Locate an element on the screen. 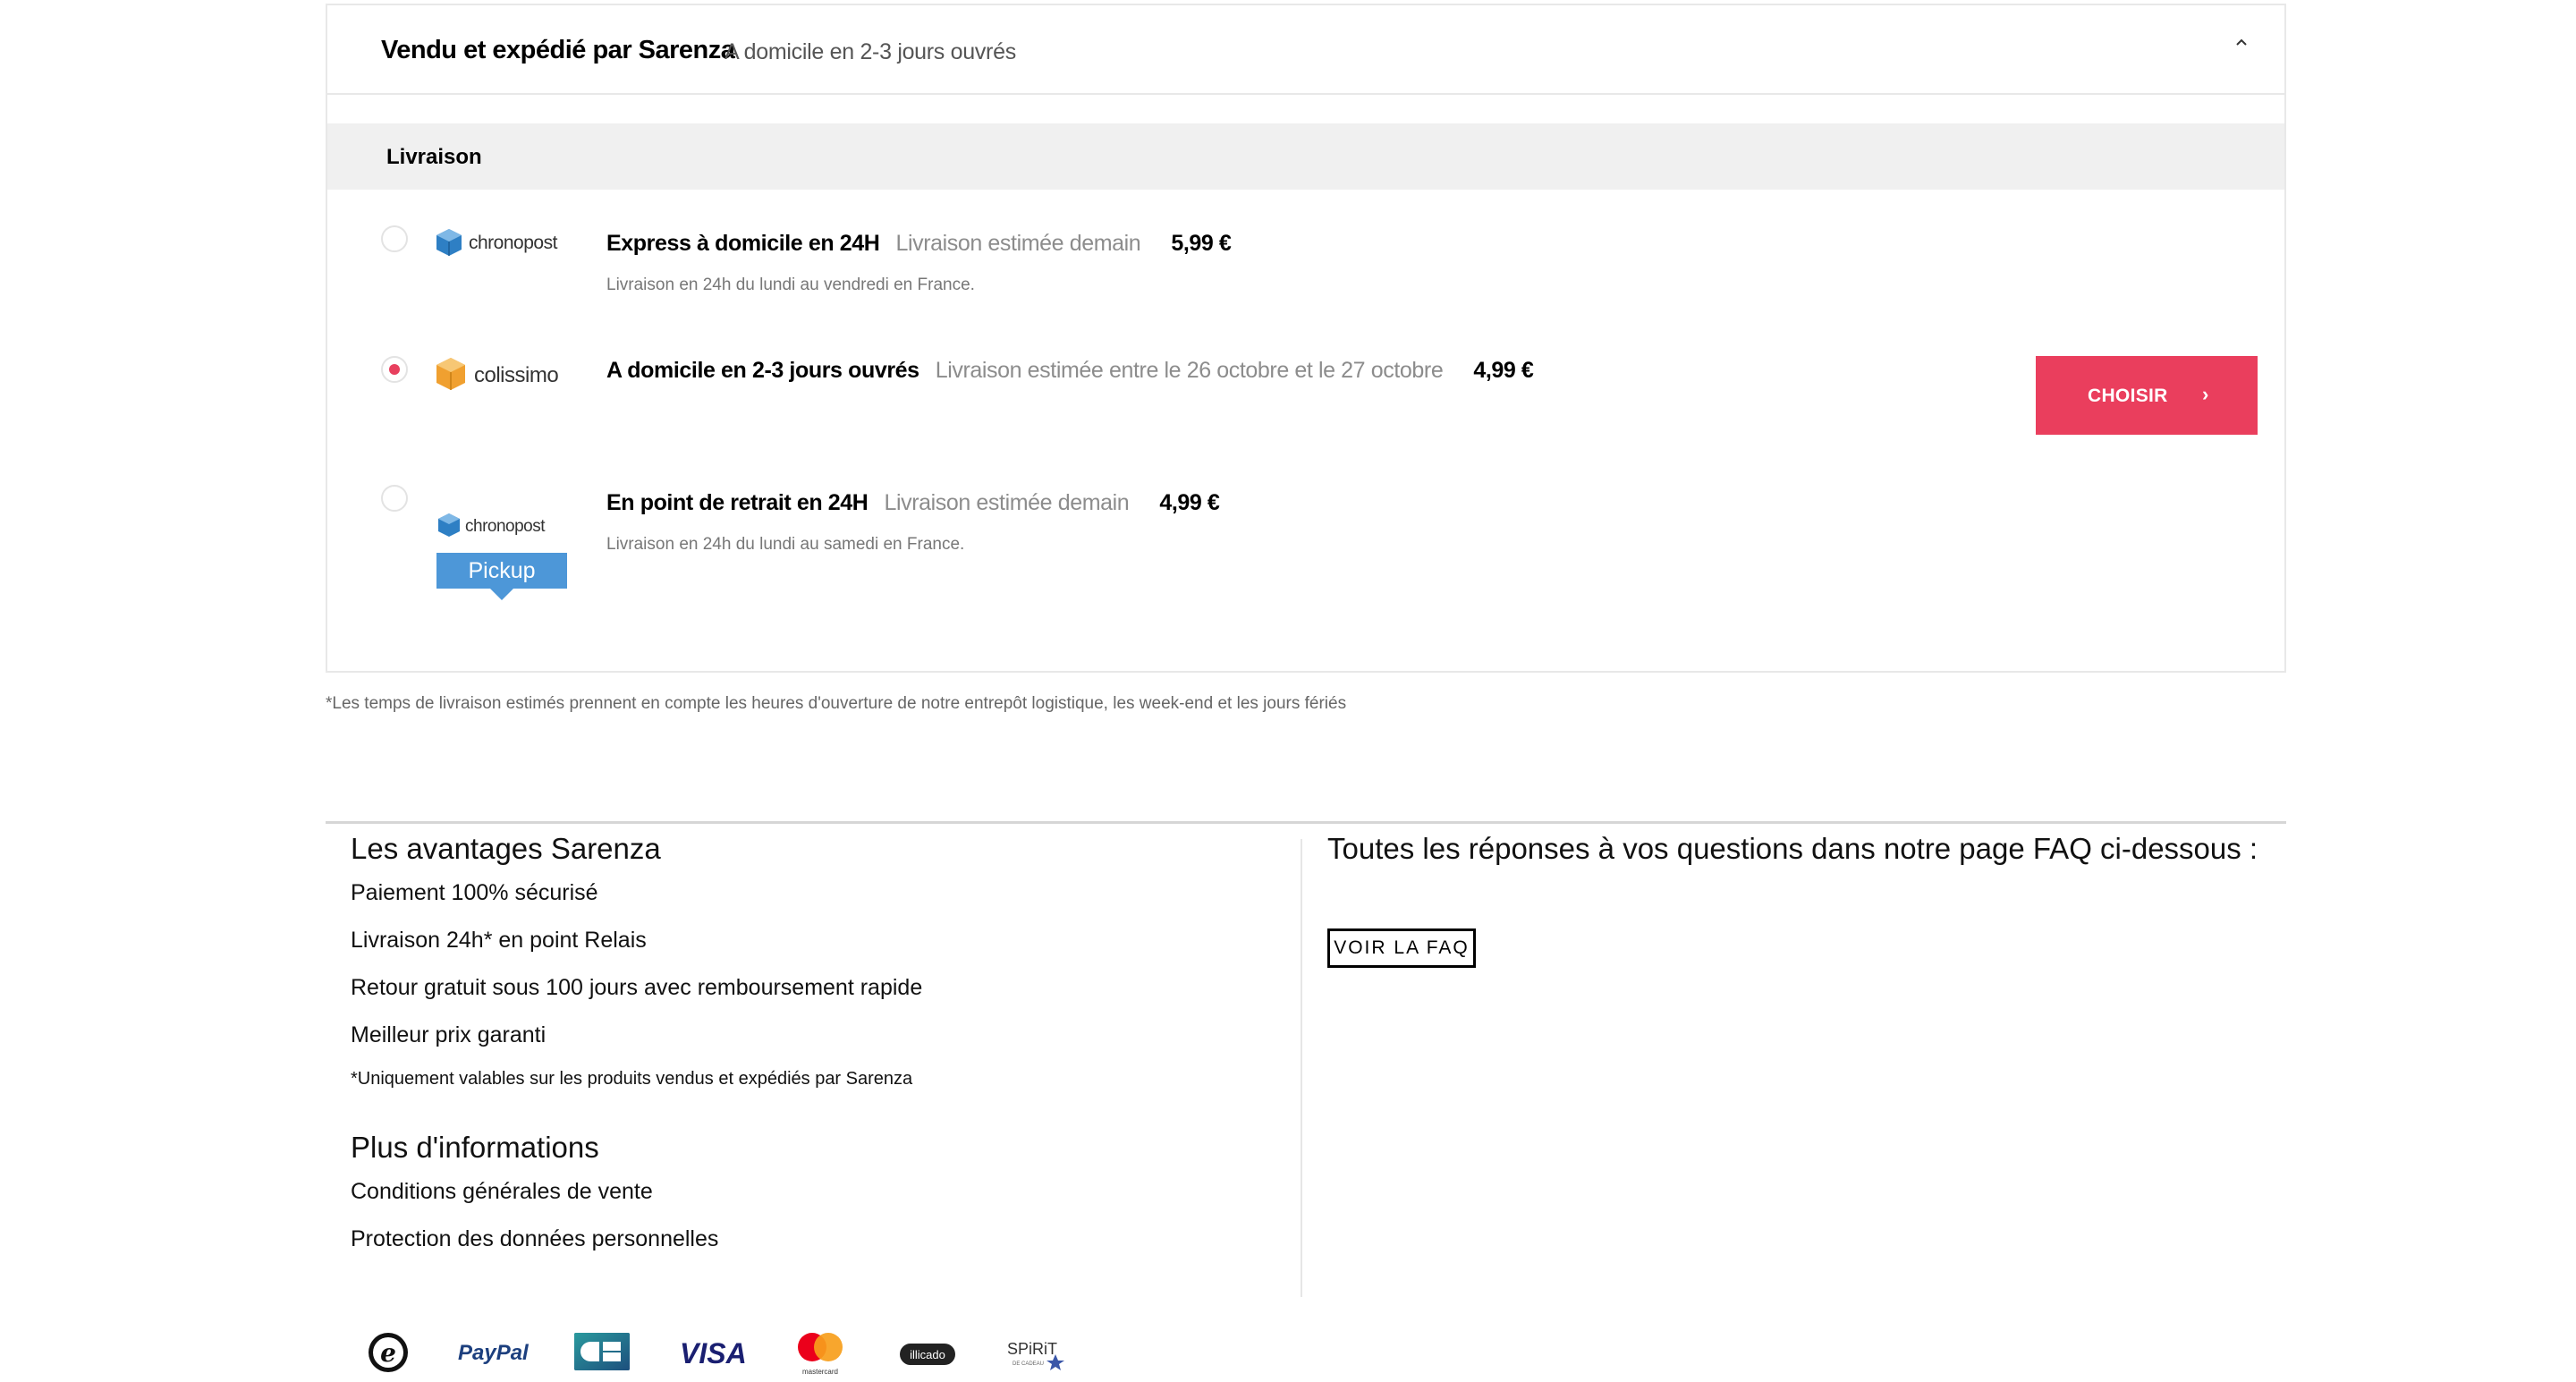 The height and width of the screenshot is (1382, 2576). svg-text: colissimo is located at coordinates (516, 375).